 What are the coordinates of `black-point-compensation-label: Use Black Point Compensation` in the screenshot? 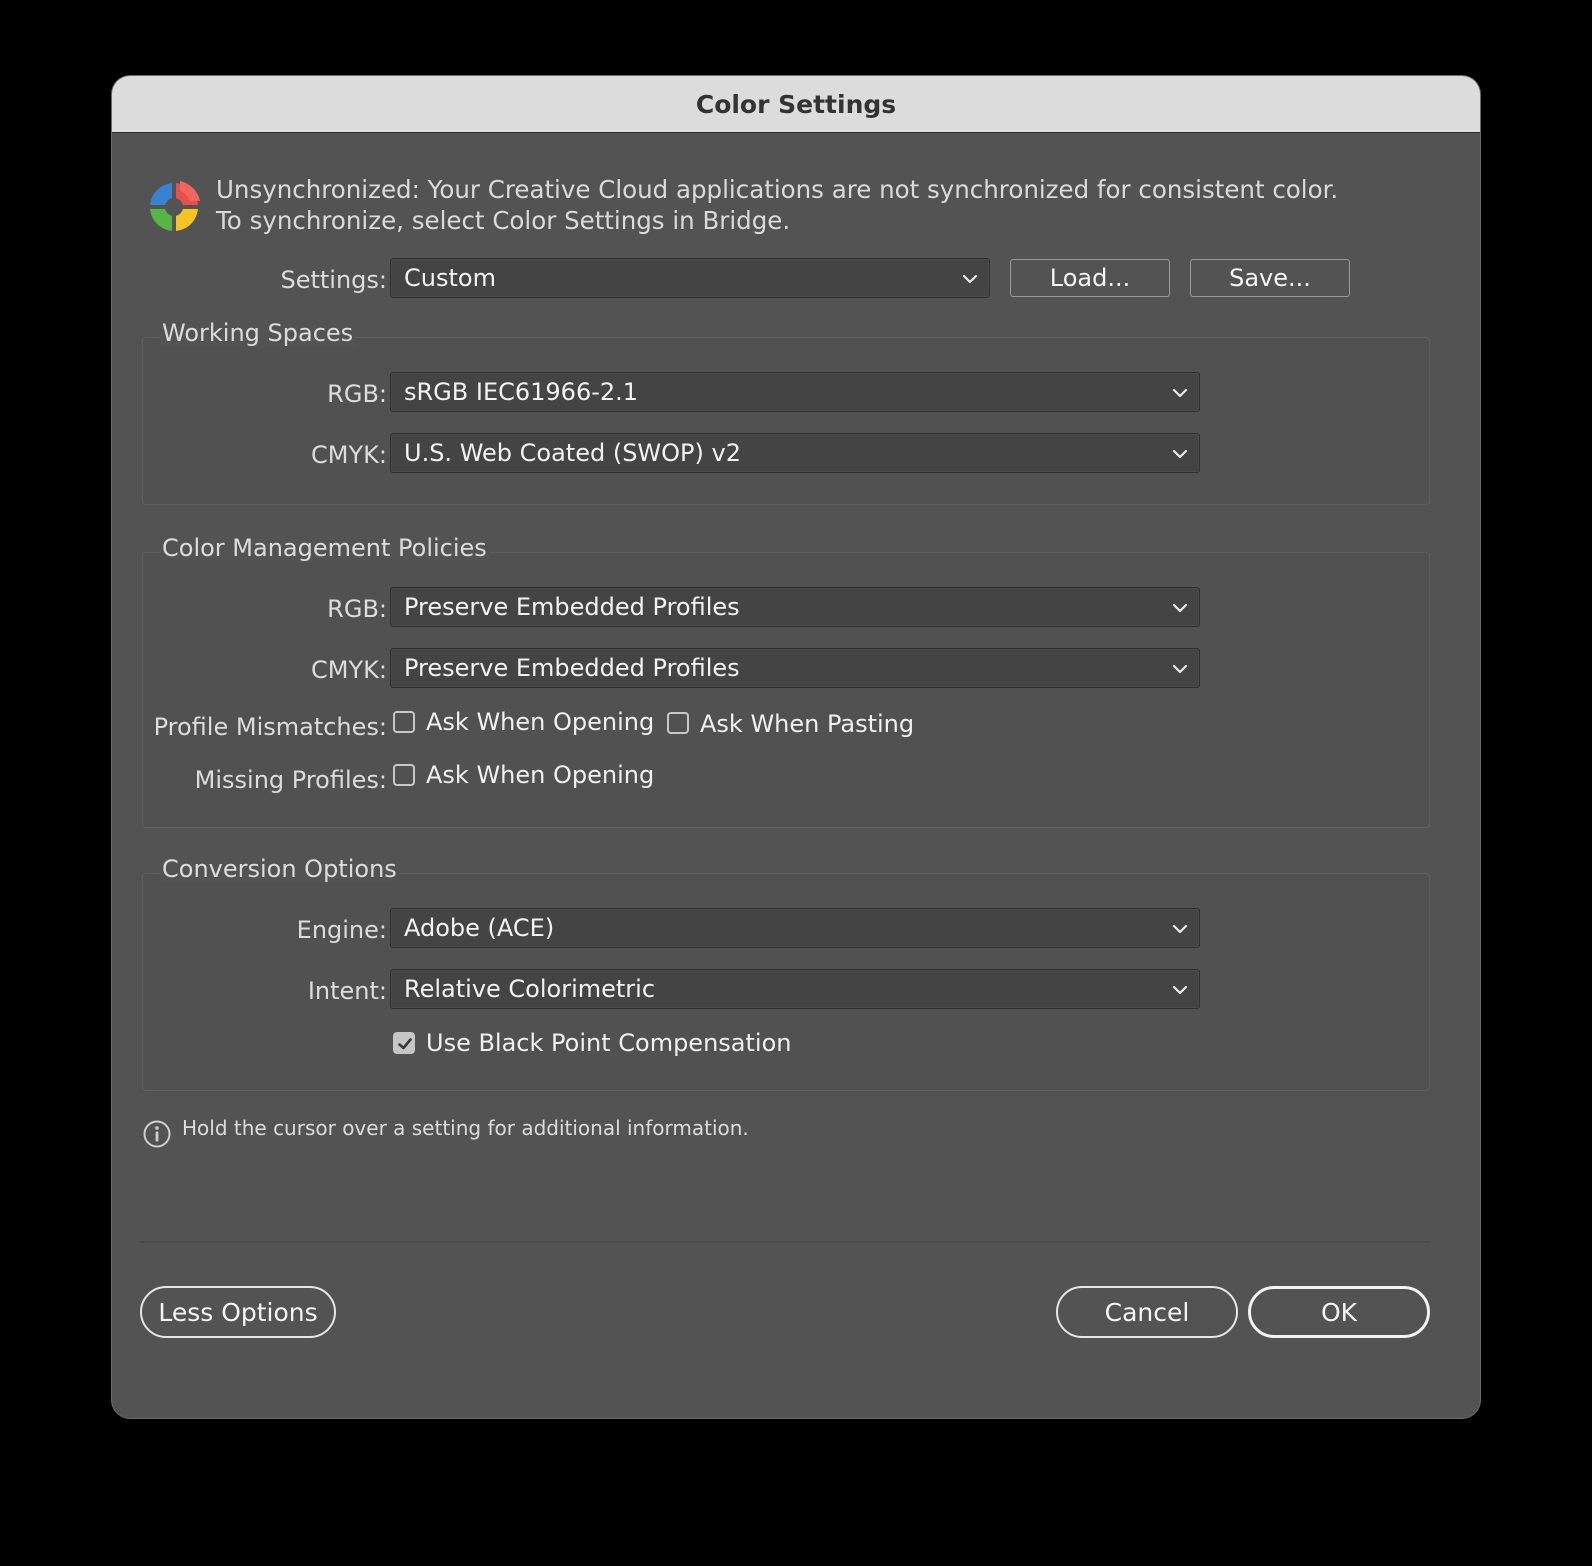 It's located at (608, 1043).